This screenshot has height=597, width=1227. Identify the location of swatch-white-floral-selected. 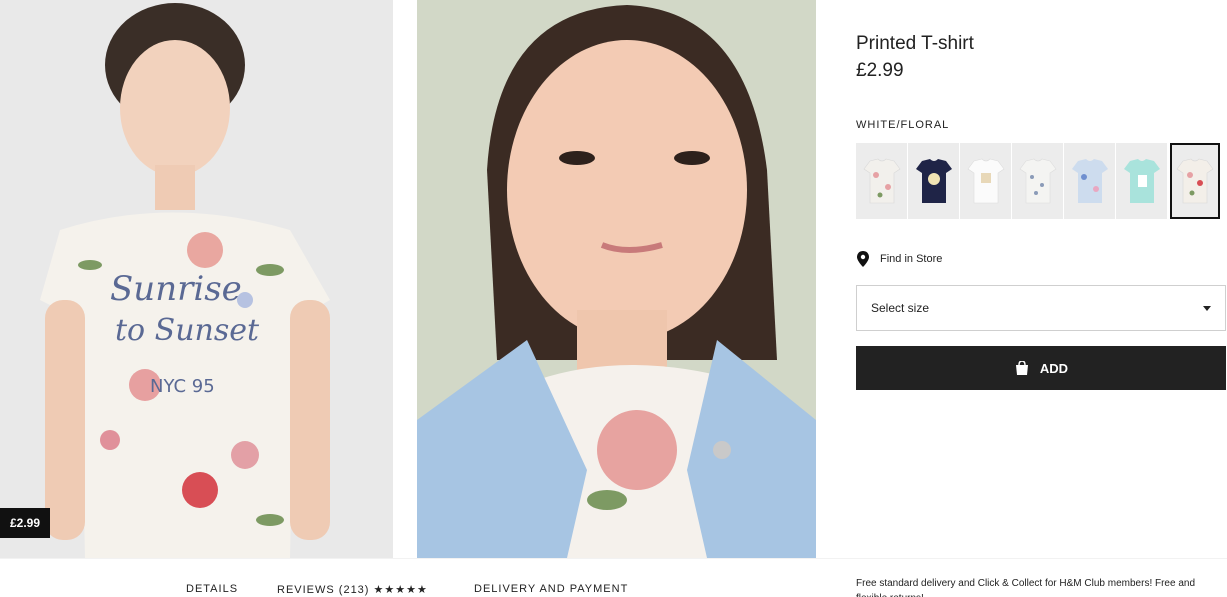
(1195, 181).